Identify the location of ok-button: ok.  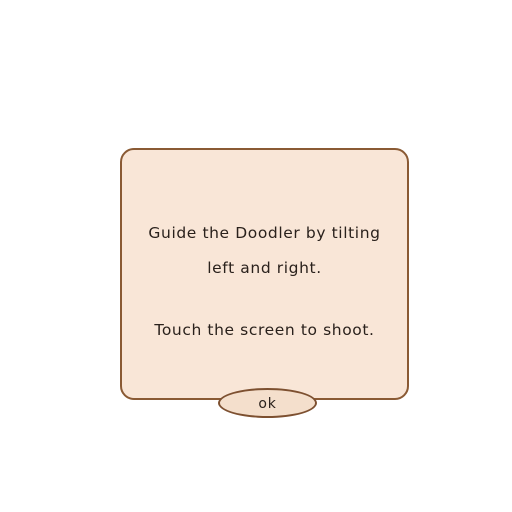
(267, 403).